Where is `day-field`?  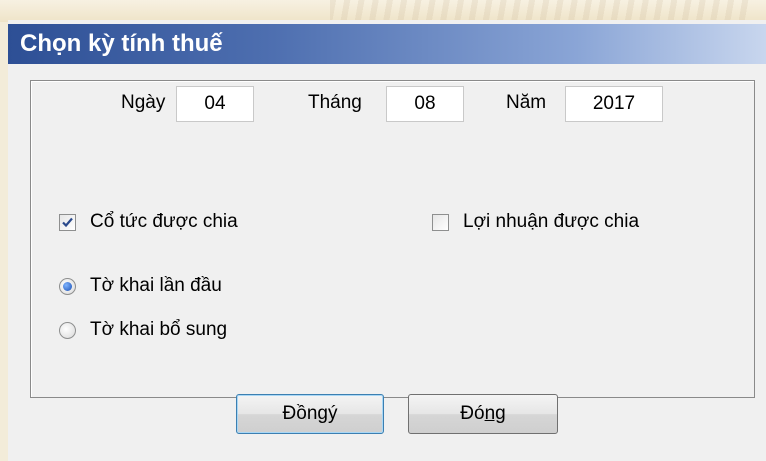
day-field is located at coordinates (215, 104).